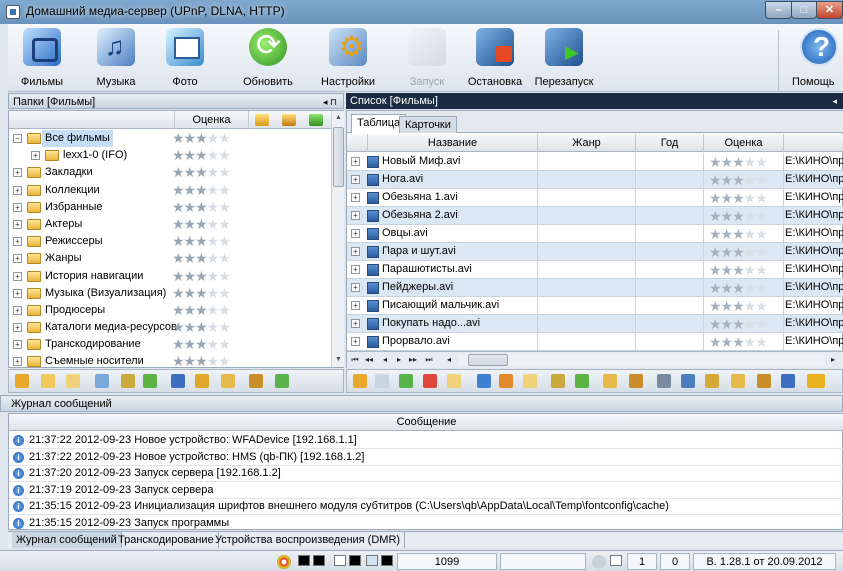 This screenshot has height=571, width=843. What do you see at coordinates (454, 381) in the screenshot?
I see `folder-icon` at bounding box center [454, 381].